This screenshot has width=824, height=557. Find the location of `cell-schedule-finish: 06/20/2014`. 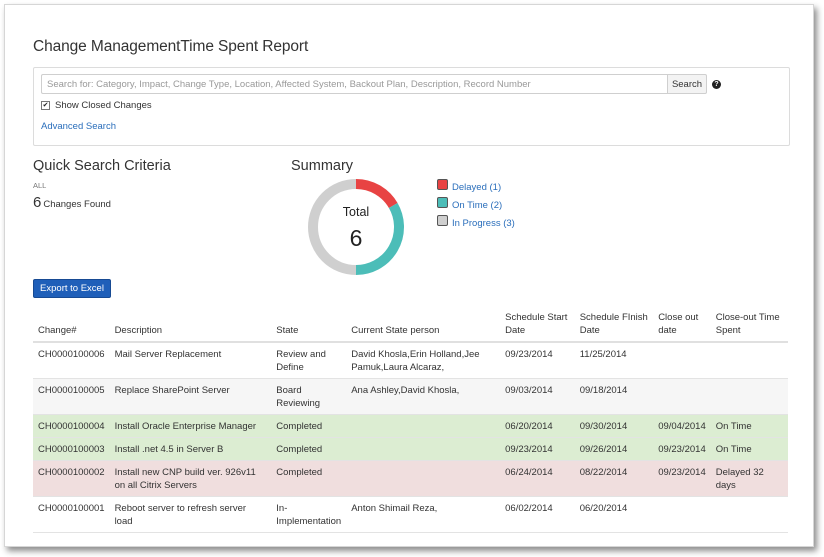

cell-schedule-finish: 06/20/2014 is located at coordinates (614, 514).